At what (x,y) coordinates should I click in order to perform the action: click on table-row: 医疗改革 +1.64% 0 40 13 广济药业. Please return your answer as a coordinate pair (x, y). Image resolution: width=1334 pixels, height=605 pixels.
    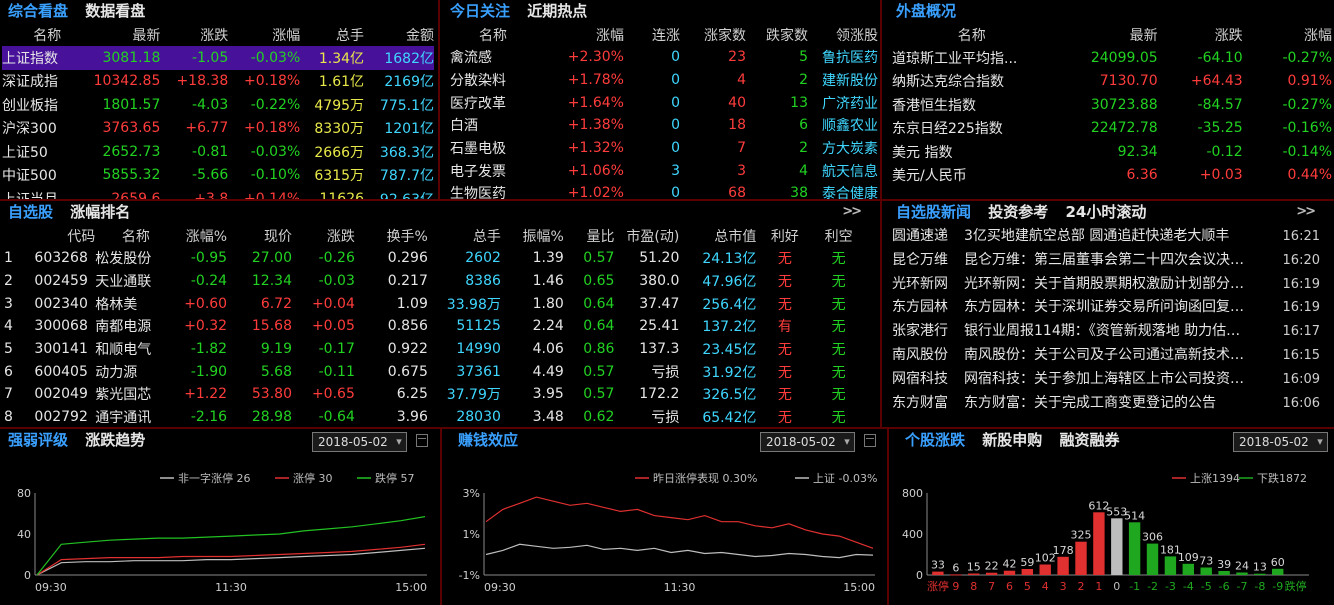
    Looking at the image, I should click on (664, 102).